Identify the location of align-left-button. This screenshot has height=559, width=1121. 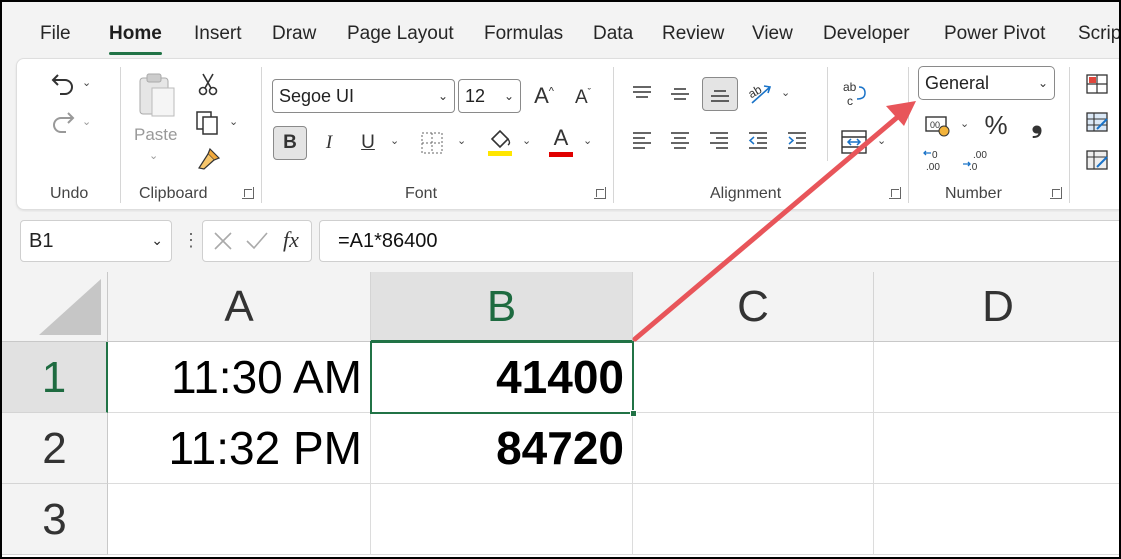
(642, 141).